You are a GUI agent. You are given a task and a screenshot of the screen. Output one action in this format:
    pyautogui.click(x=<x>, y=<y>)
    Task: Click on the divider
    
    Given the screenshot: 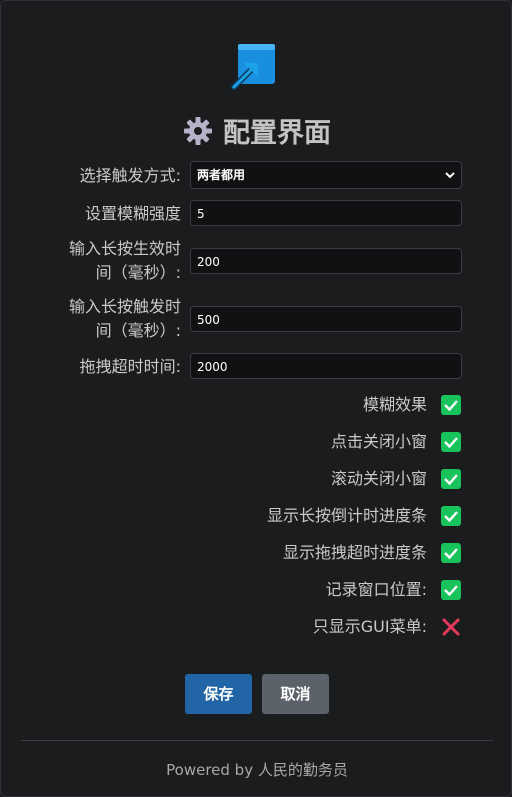 What is the action you would take?
    pyautogui.click(x=257, y=740)
    